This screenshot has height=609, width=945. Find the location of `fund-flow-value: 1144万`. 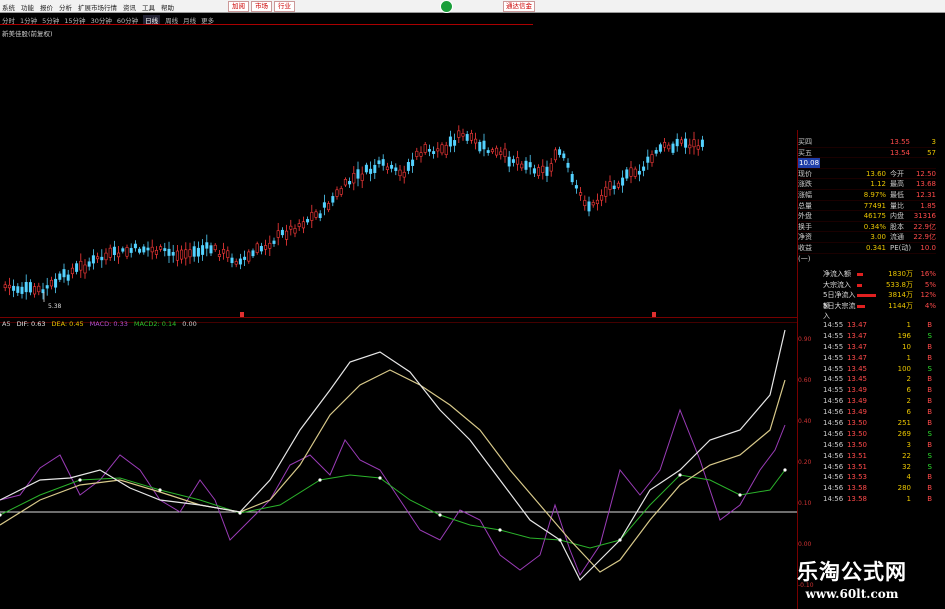

fund-flow-value: 1144万 is located at coordinates (900, 305).